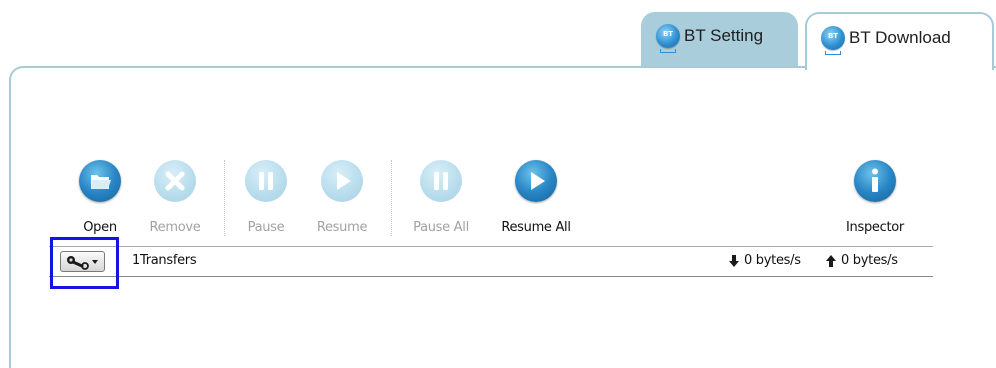 This screenshot has width=996, height=368. I want to click on remove-button: Remove, so click(175, 200).